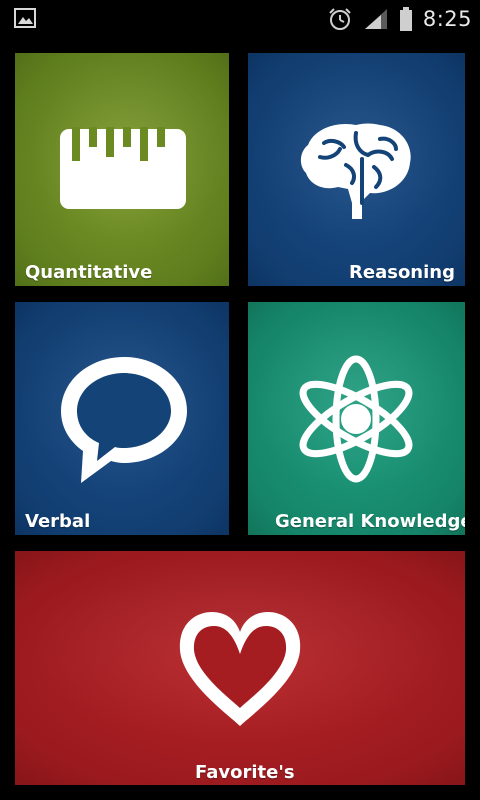 The width and height of the screenshot is (480, 800). I want to click on tile-label-quantitative: Quantitative, so click(89, 272).